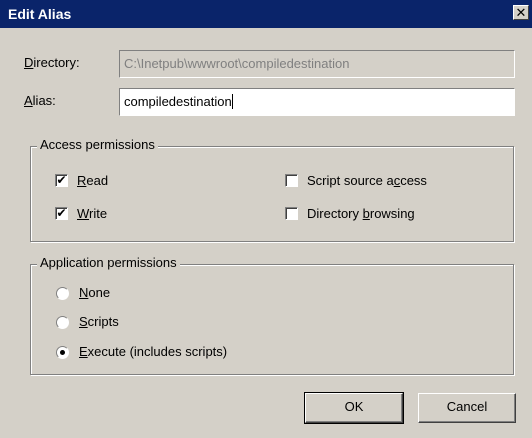 This screenshot has width=532, height=438. I want to click on text-caret, so click(232, 101).